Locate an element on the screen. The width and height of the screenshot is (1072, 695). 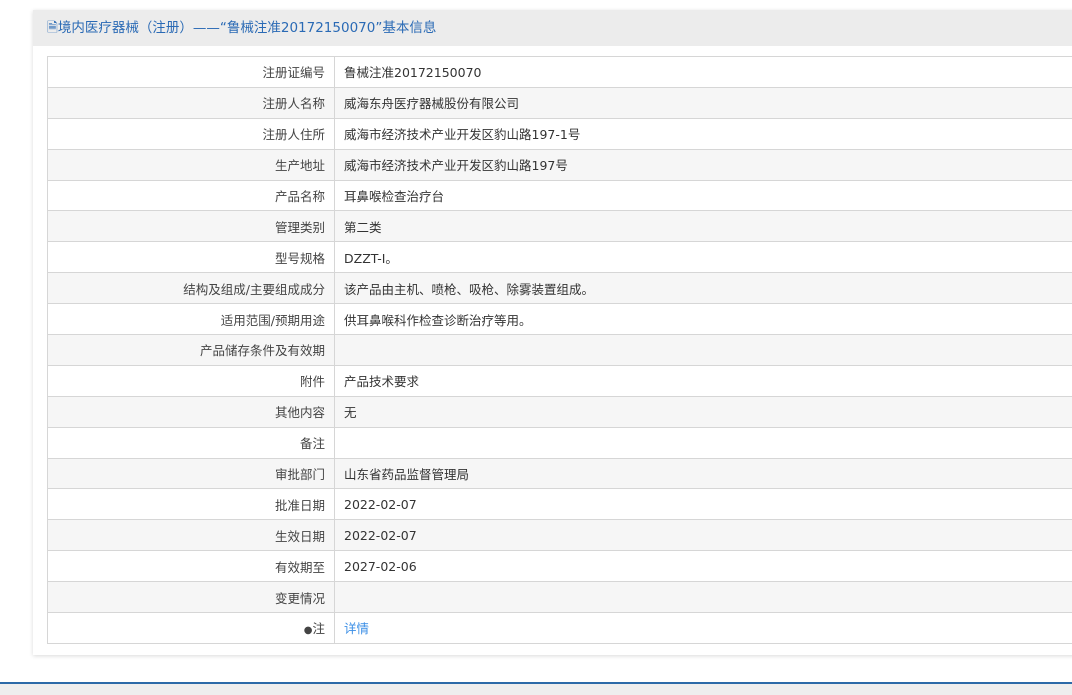
row-label: 附件 is located at coordinates (191, 380).